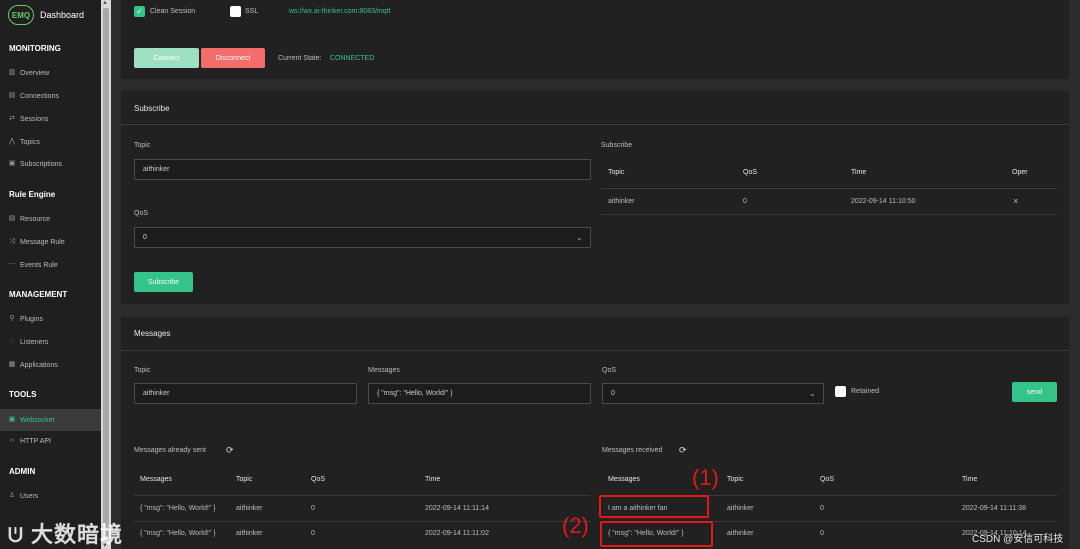  What do you see at coordinates (433, 479) in the screenshot?
I see `sent-col-time: Time` at bounding box center [433, 479].